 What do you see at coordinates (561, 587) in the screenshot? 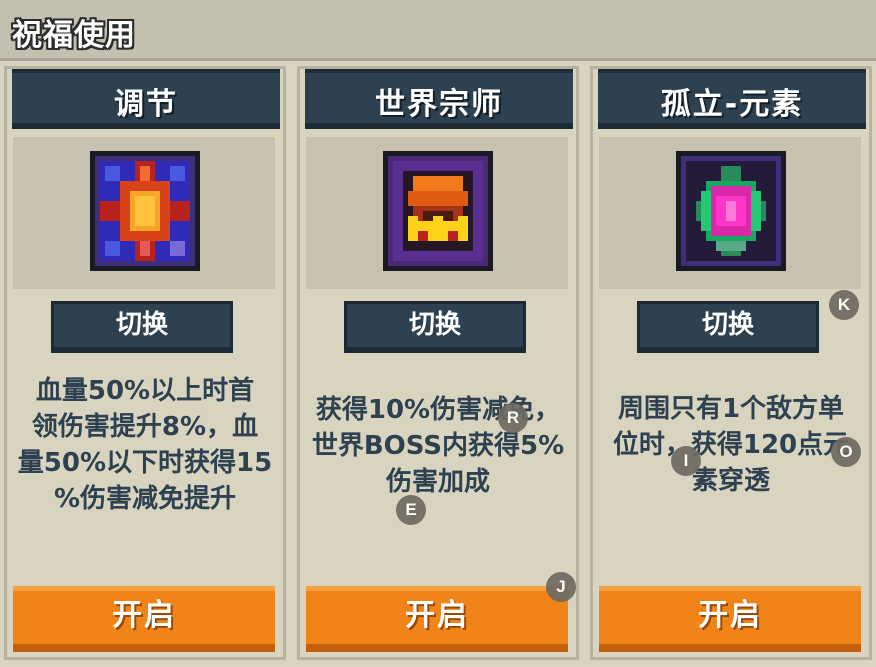
I see `overlay-marker: J` at bounding box center [561, 587].